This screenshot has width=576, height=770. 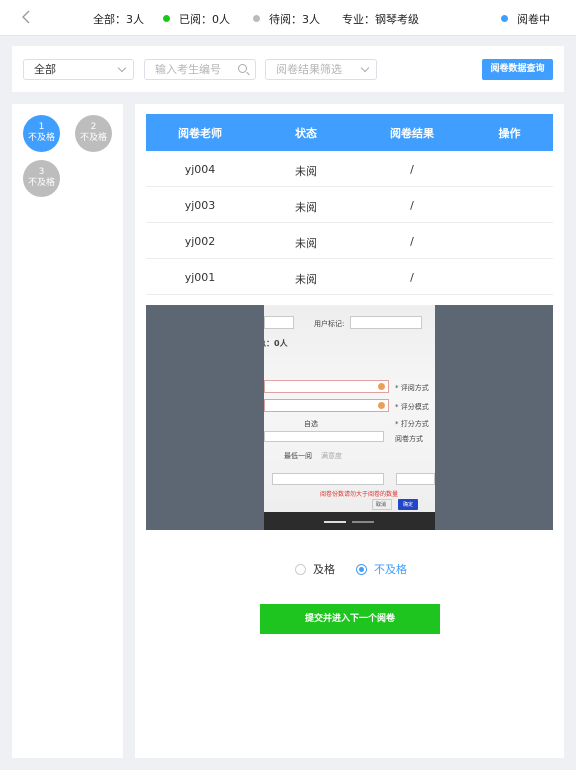 I want to click on header-action: 操作, so click(x=509, y=133).